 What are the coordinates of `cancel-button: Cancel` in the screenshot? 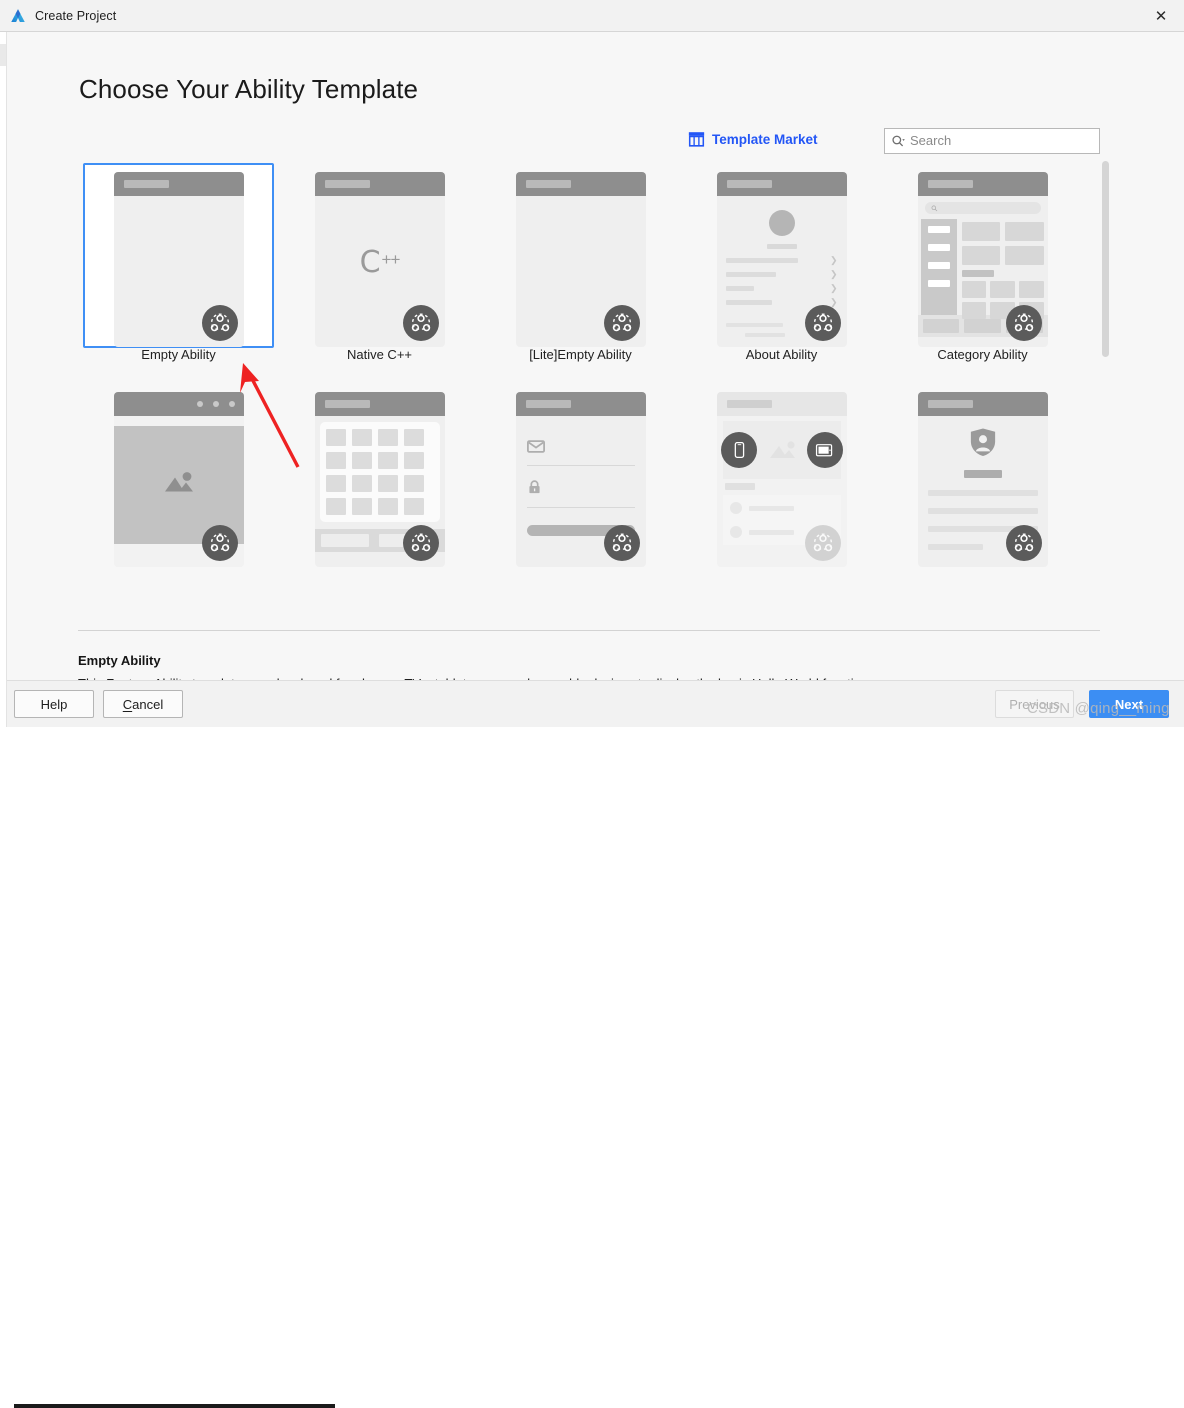 It's located at (143, 704).